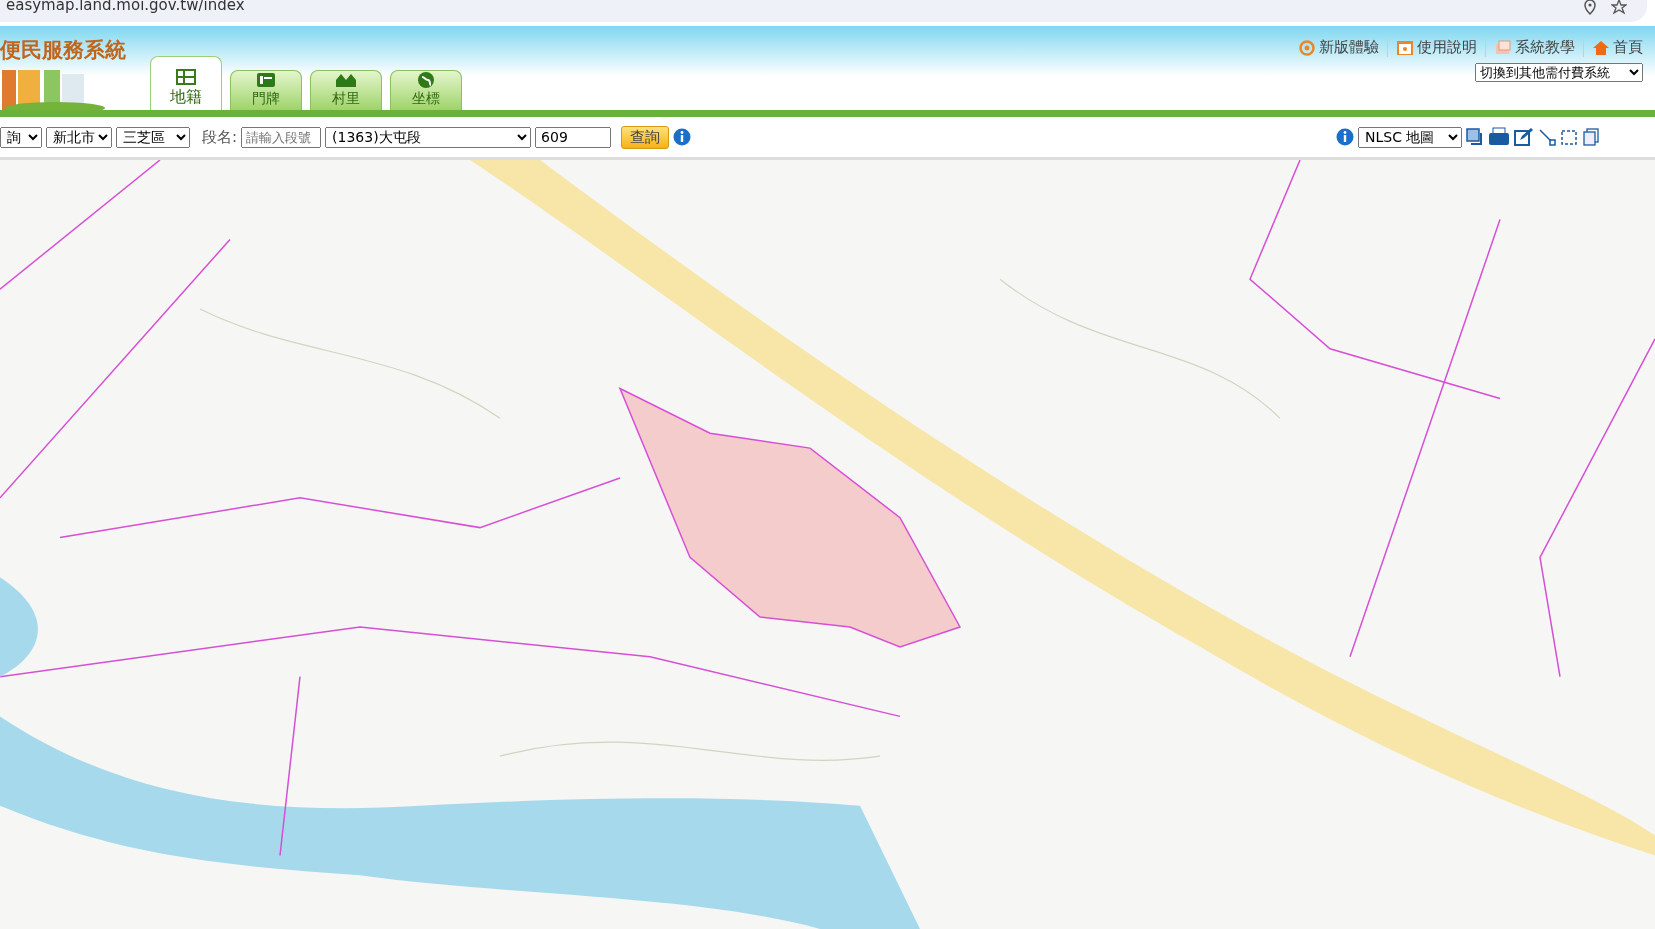  I want to click on home-icon, so click(1601, 47).